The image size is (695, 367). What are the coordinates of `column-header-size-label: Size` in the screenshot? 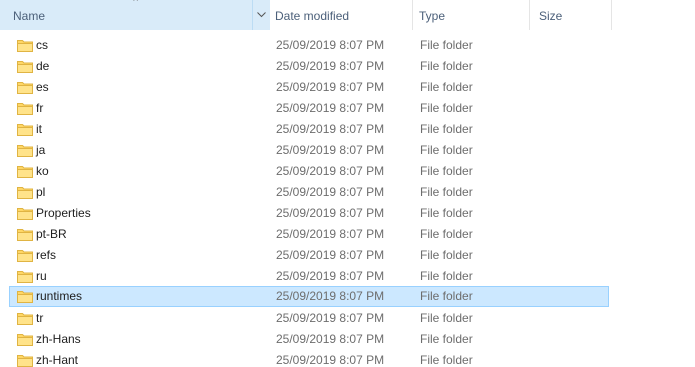 It's located at (551, 16).